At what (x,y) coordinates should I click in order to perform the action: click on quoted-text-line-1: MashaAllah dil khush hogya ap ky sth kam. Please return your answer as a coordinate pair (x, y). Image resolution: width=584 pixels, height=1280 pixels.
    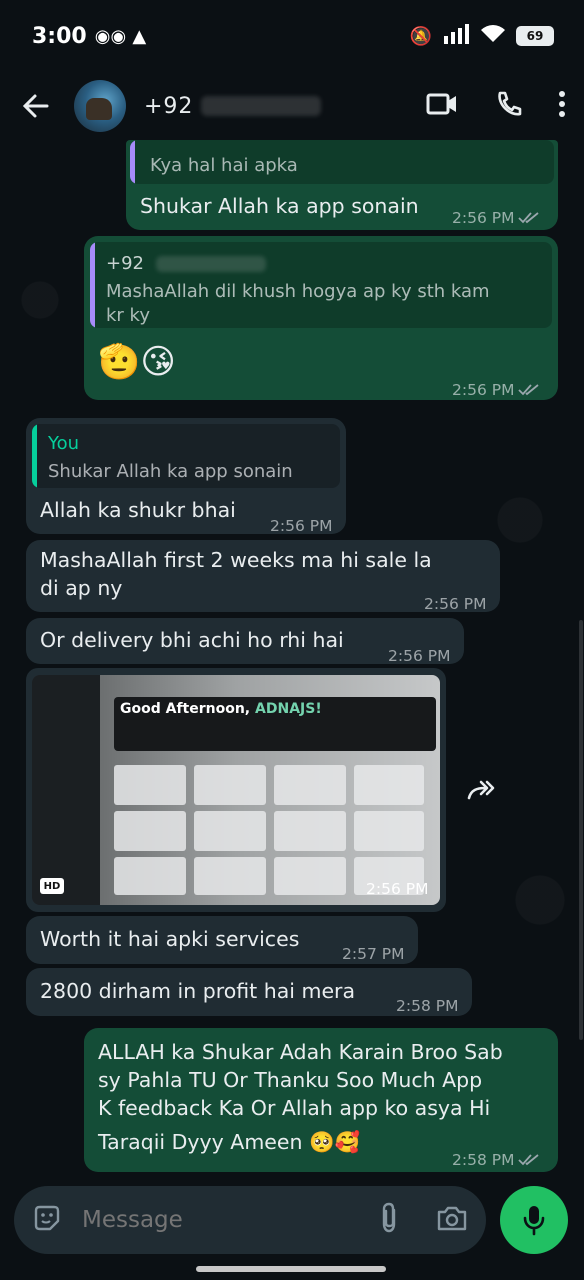
    Looking at the image, I should click on (298, 291).